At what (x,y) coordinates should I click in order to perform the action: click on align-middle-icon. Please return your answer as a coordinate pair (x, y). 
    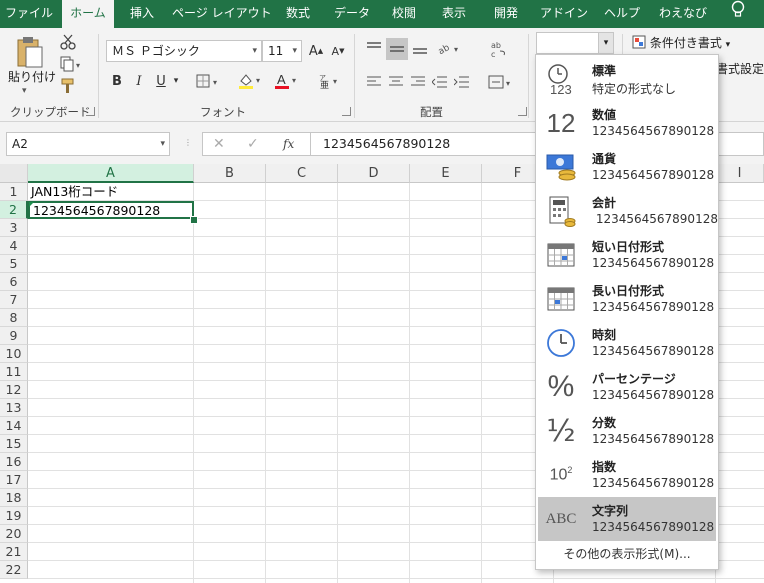
    Looking at the image, I should click on (397, 49).